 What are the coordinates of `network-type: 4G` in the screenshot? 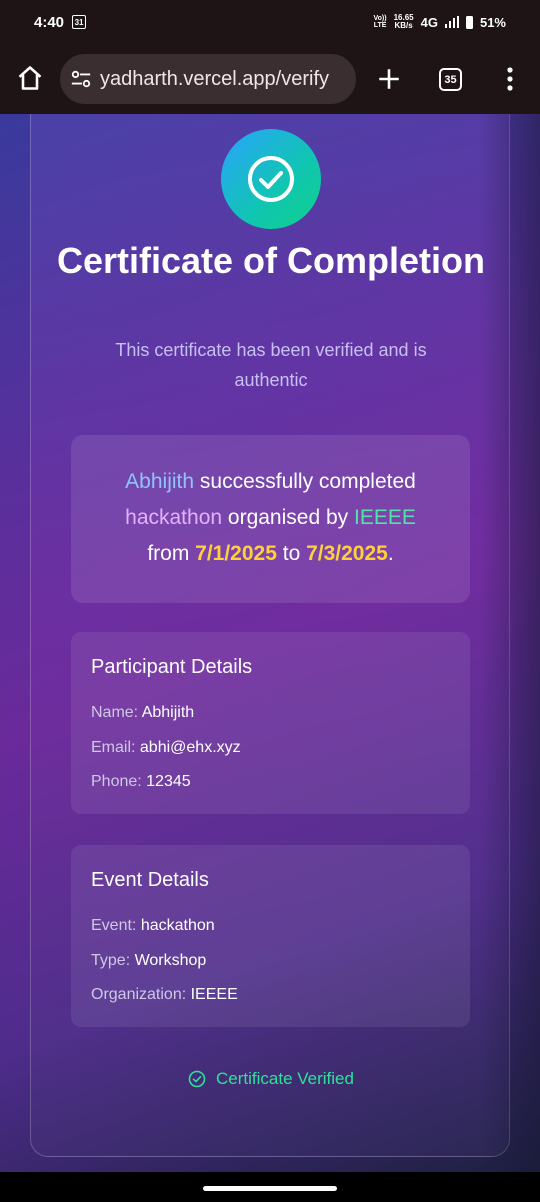 It's located at (429, 22).